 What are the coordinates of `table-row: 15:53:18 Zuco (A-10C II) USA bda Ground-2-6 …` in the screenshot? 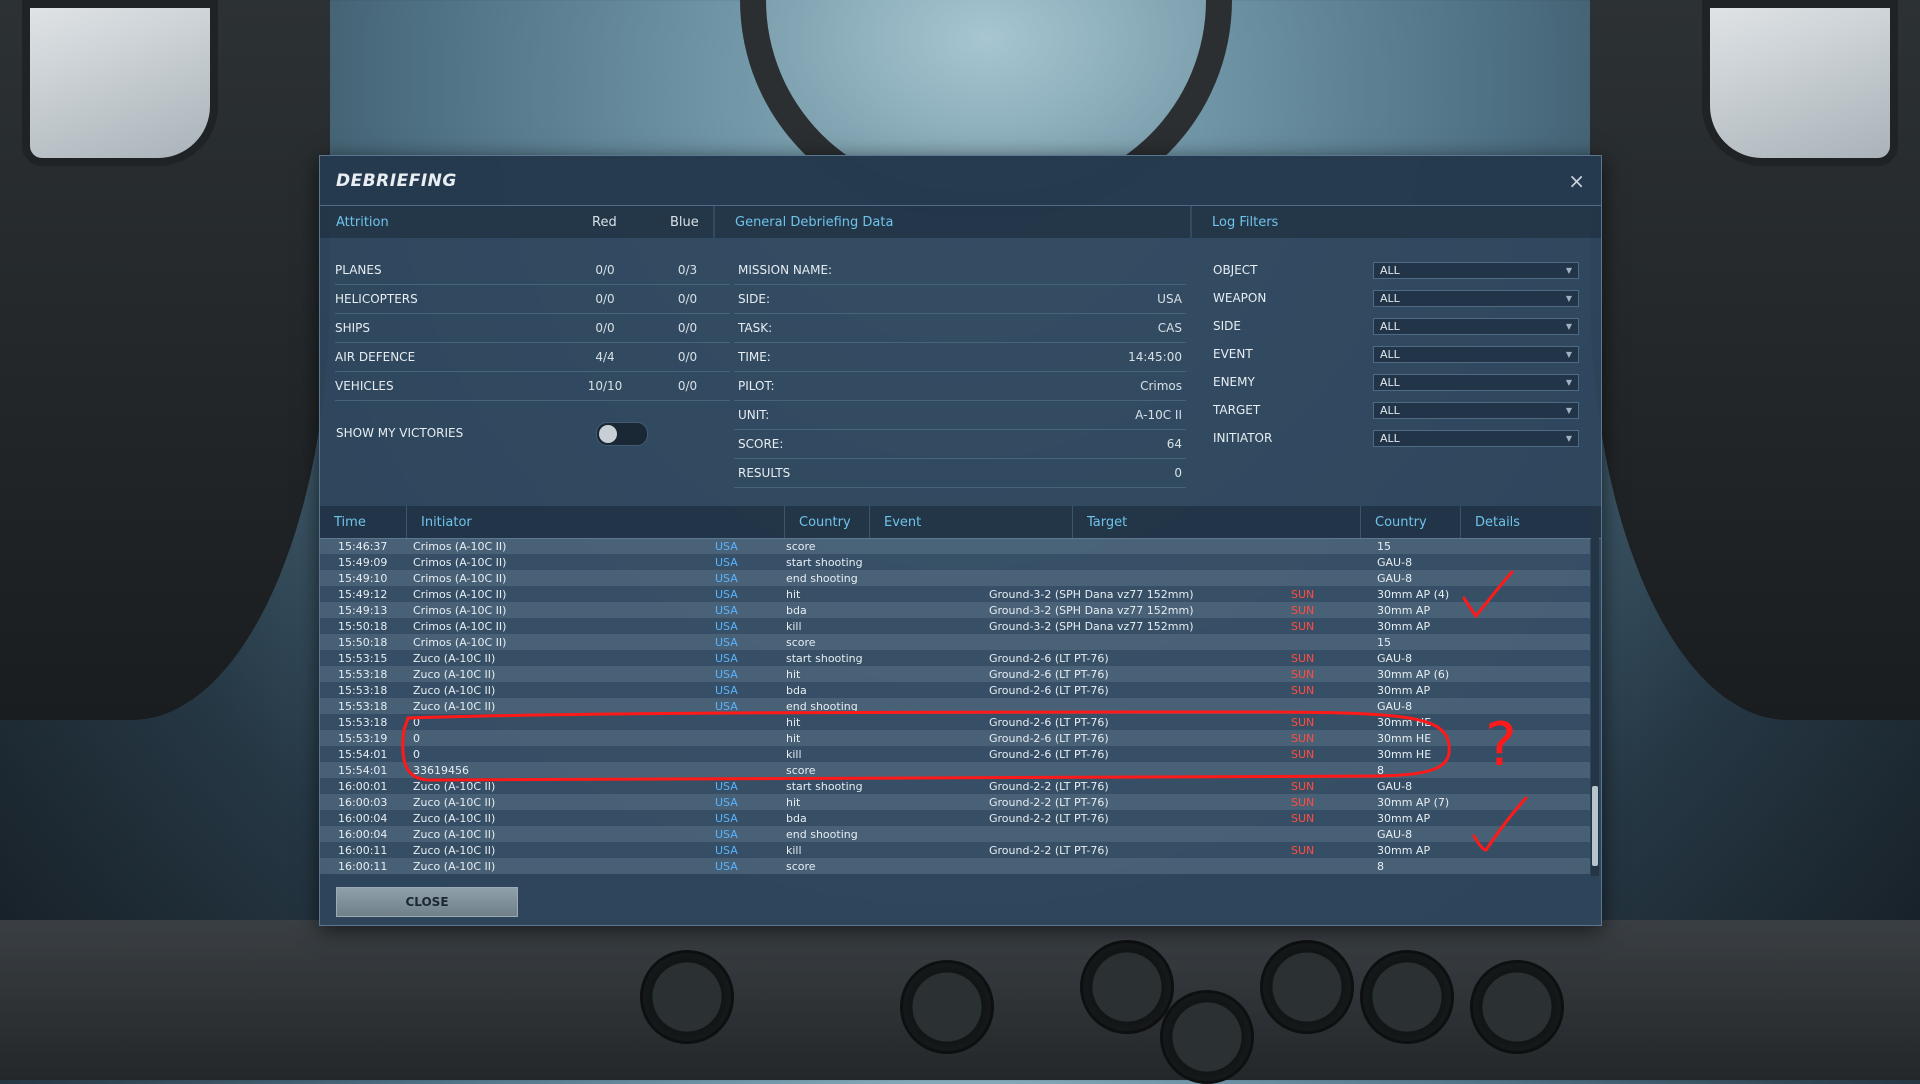 It's located at (955, 690).